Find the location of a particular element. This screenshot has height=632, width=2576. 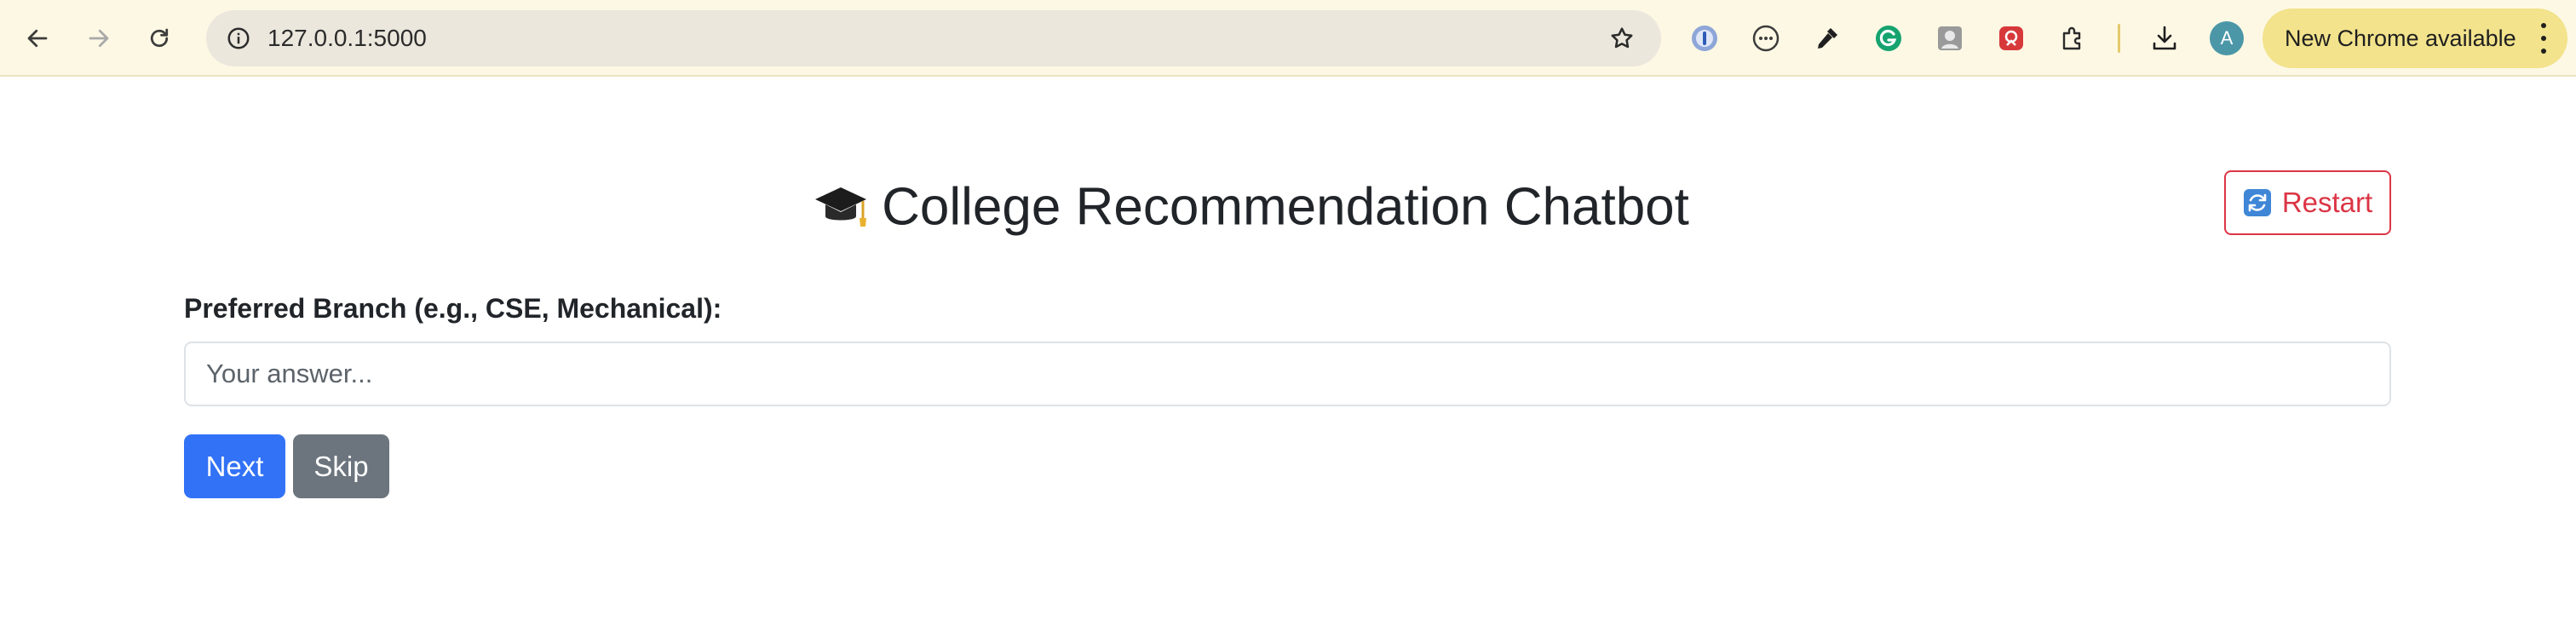

shield-extension is located at coordinates (2012, 38).